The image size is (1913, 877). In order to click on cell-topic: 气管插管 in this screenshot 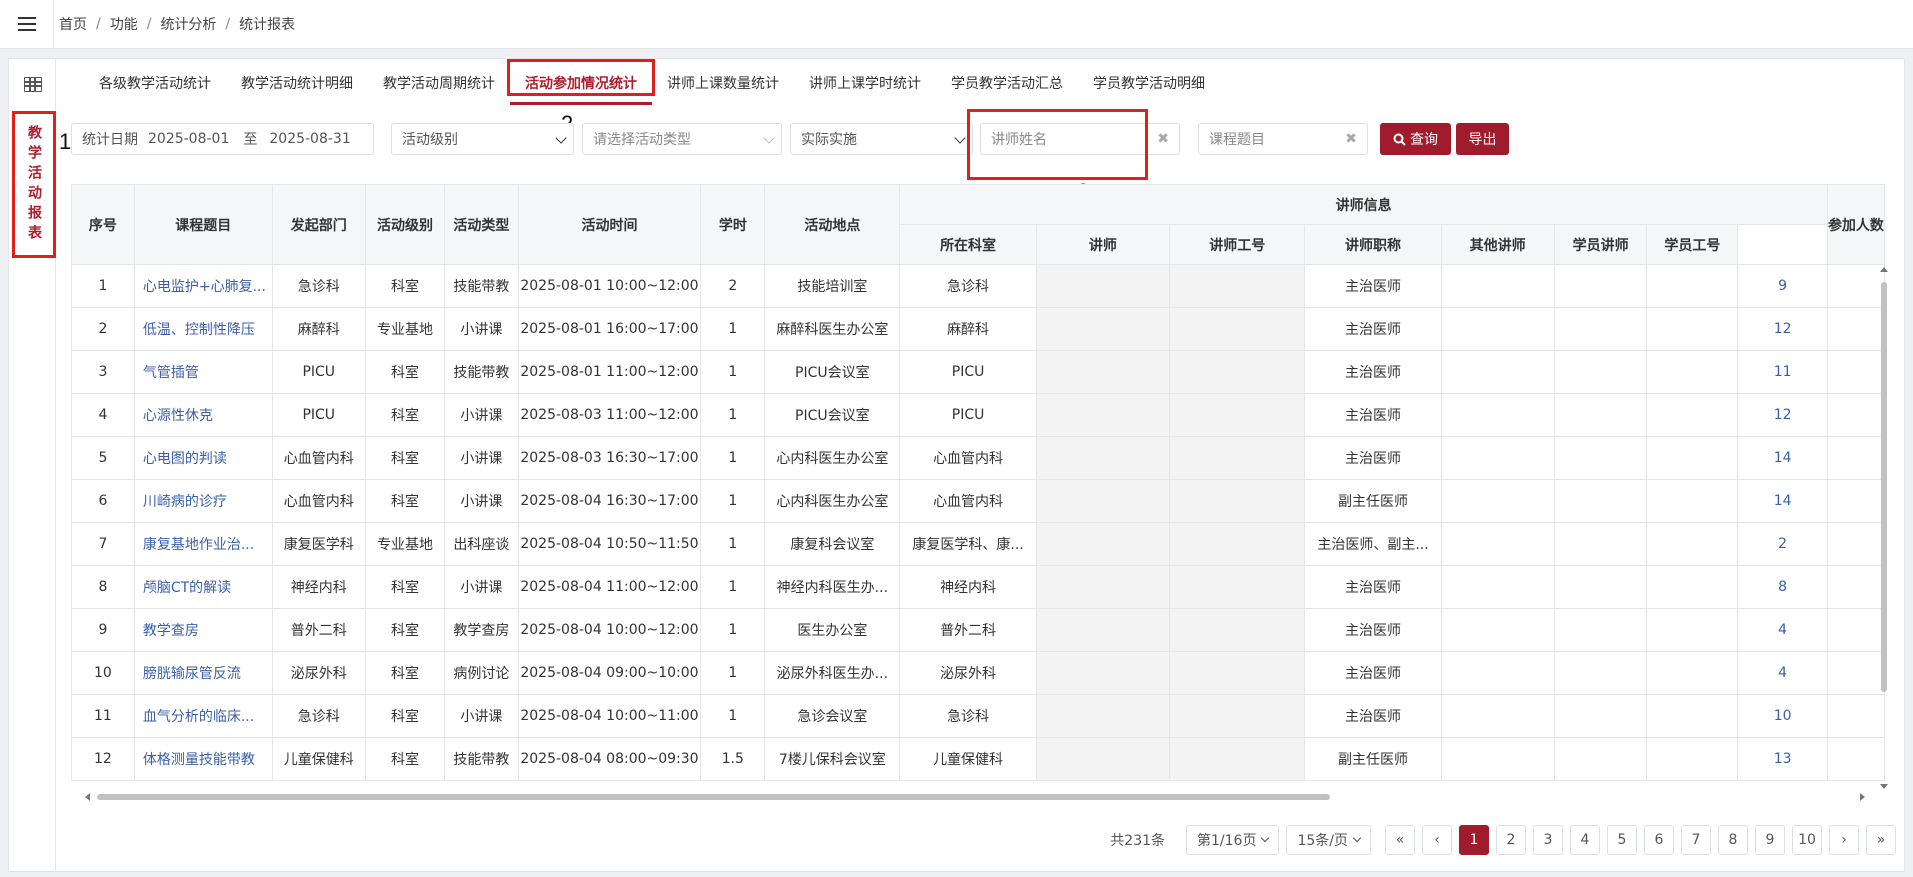, I will do `click(203, 372)`.